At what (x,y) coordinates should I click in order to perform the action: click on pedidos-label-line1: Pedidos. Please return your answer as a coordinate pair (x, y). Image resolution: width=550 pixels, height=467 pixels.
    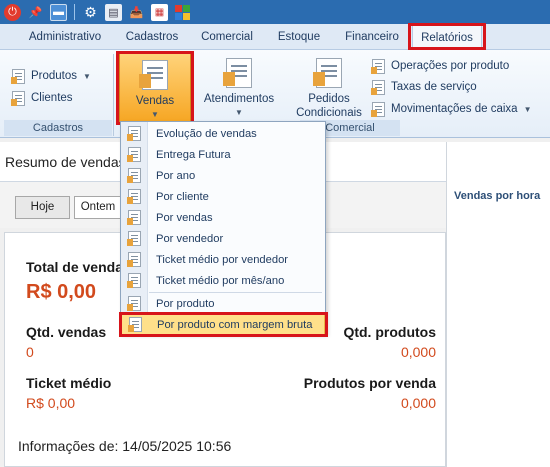
    Looking at the image, I should click on (329, 99).